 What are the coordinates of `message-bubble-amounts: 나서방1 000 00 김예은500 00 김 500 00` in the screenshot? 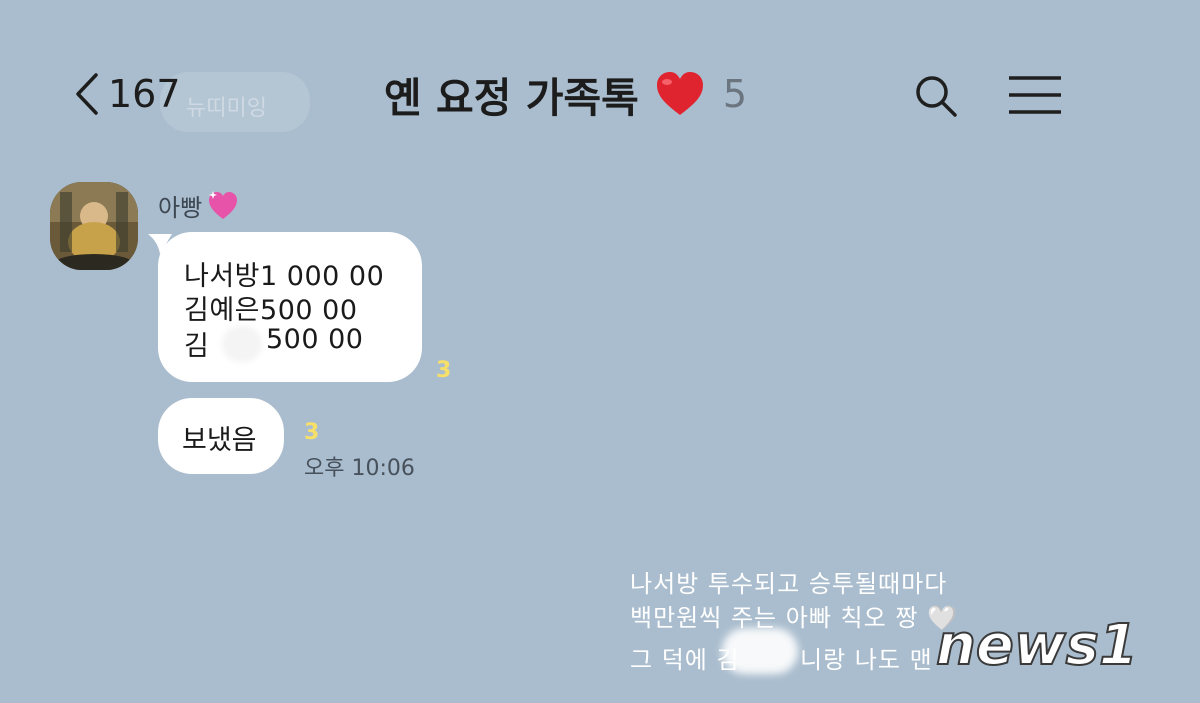 It's located at (290, 307).